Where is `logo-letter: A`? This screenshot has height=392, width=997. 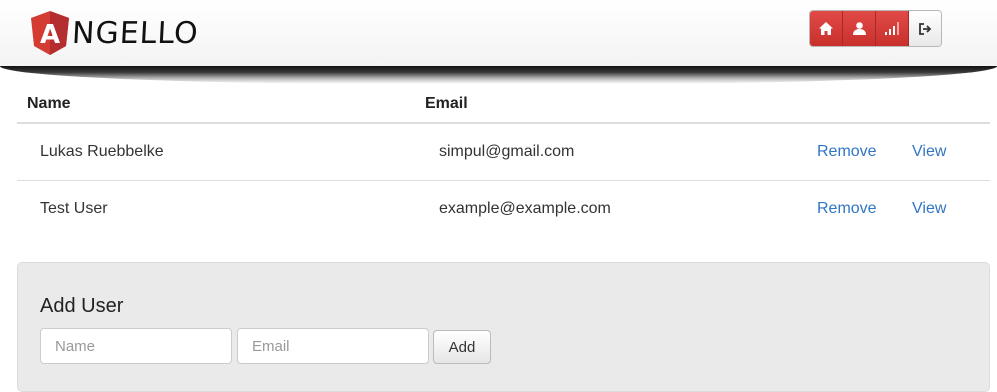
logo-letter: A is located at coordinates (50, 35).